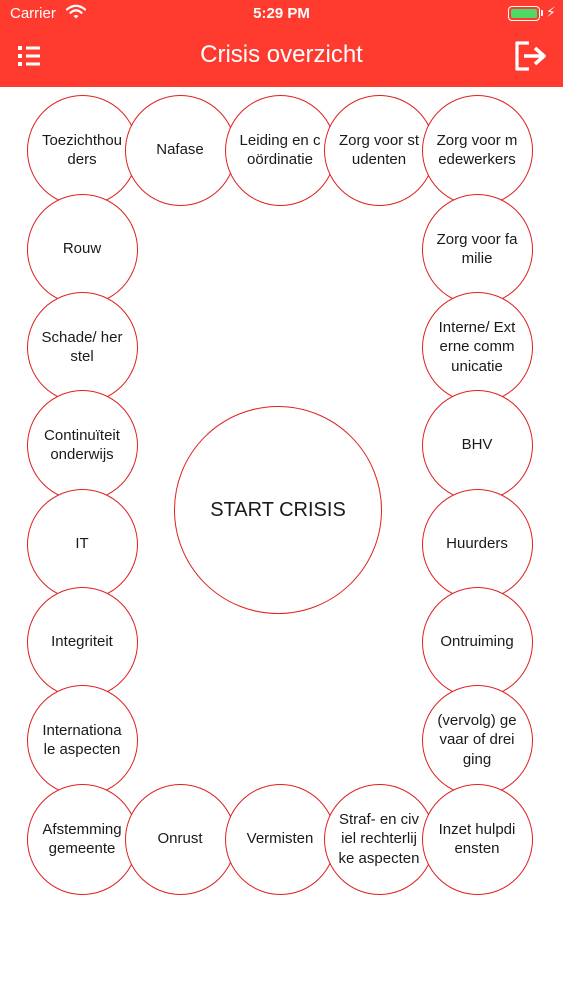  I want to click on topic-inzet-hulpdiensten: Inzet hulpdiensten, so click(477, 839).